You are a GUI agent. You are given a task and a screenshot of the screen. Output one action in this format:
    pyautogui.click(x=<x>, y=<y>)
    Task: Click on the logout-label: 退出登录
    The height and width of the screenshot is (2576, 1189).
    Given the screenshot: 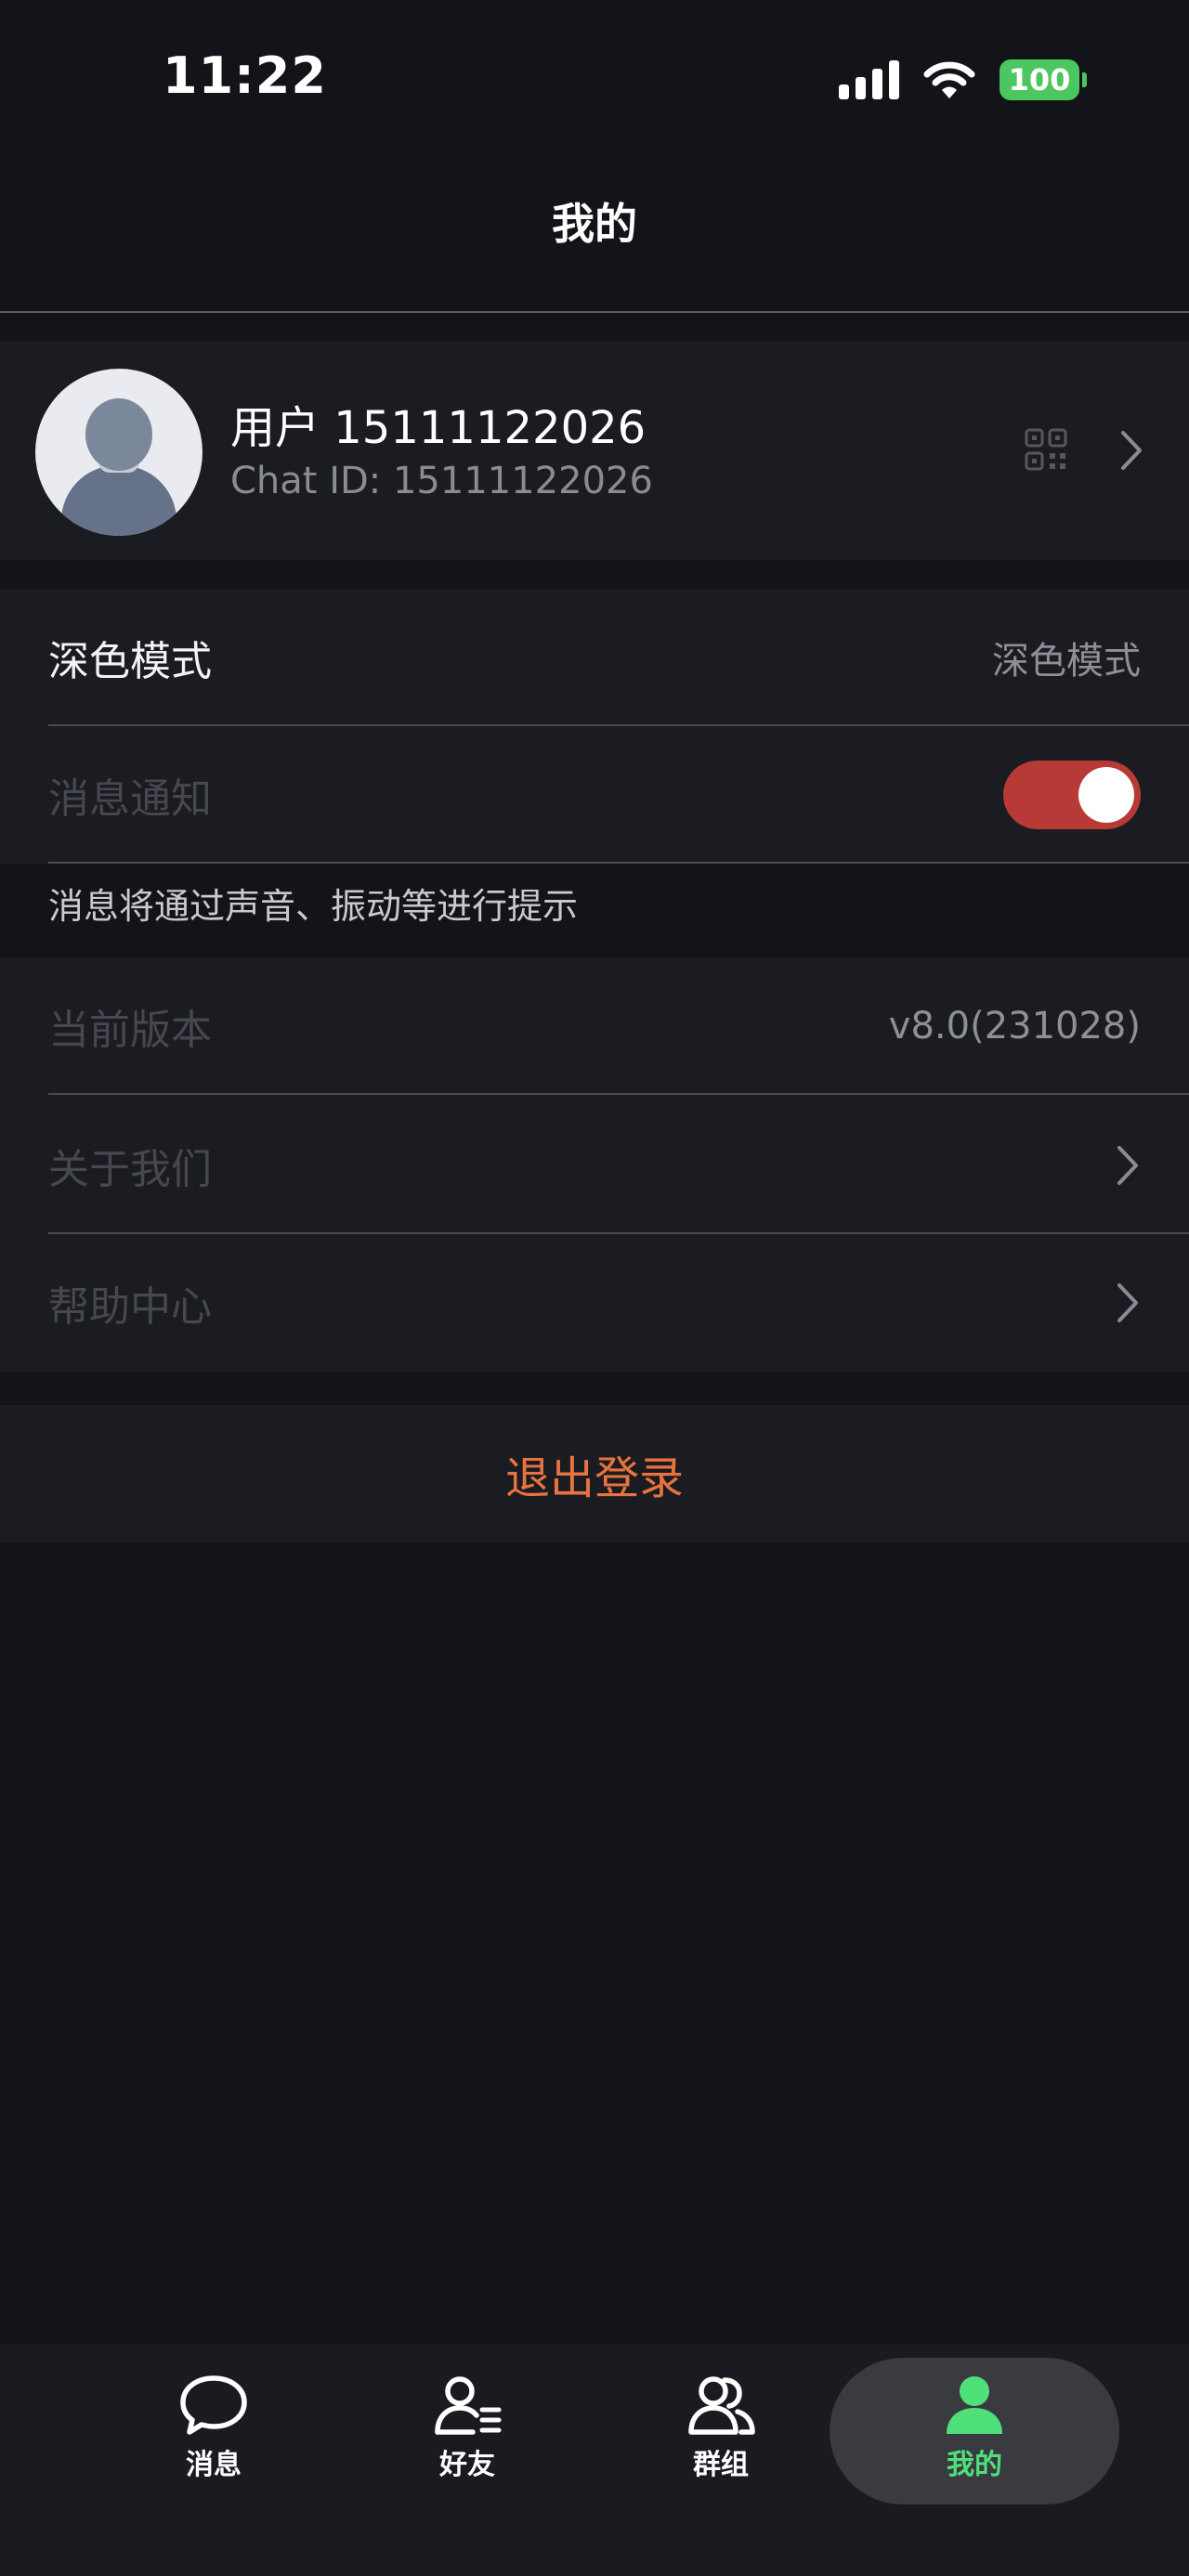 What is the action you would take?
    pyautogui.click(x=594, y=1478)
    